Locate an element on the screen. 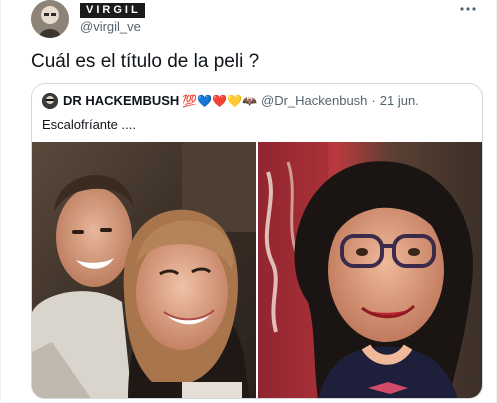 This screenshot has height=403, width=497. more-horizontal-icon is located at coordinates (468, 9).